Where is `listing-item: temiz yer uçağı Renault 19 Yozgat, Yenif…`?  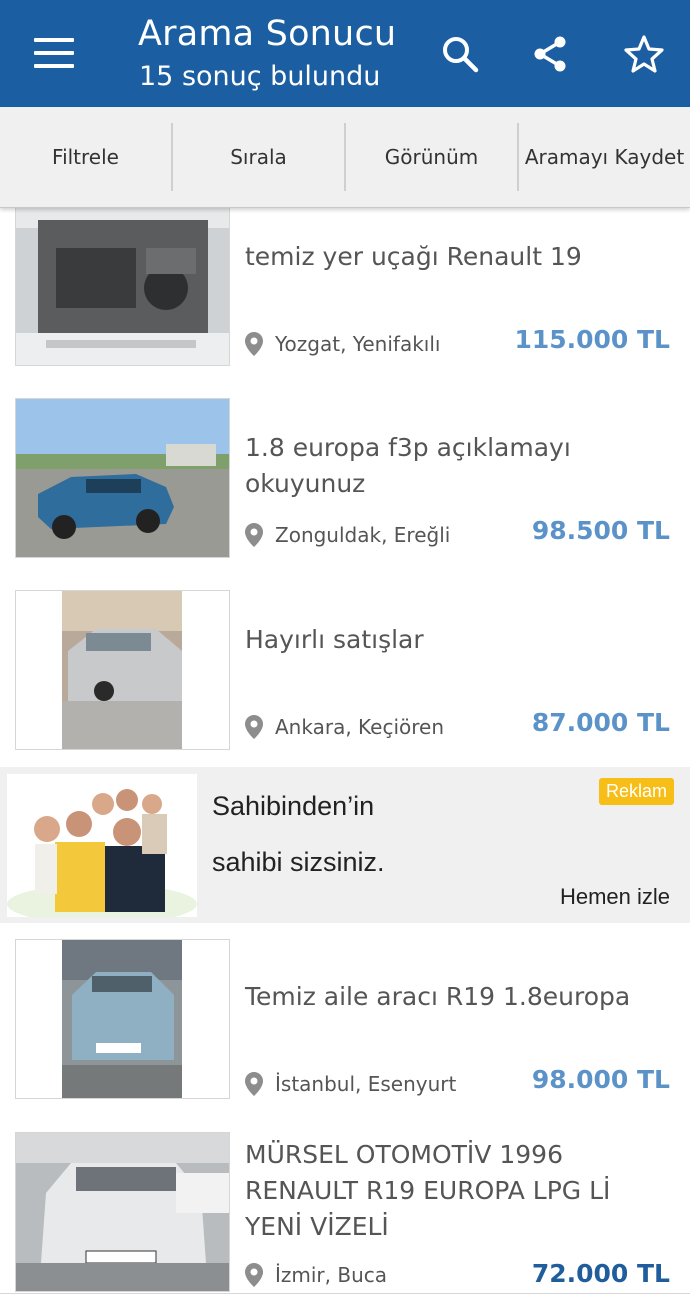
listing-item: temiz yer uçağı Renault 19 Yozgat, Yenif… is located at coordinates (345, 295).